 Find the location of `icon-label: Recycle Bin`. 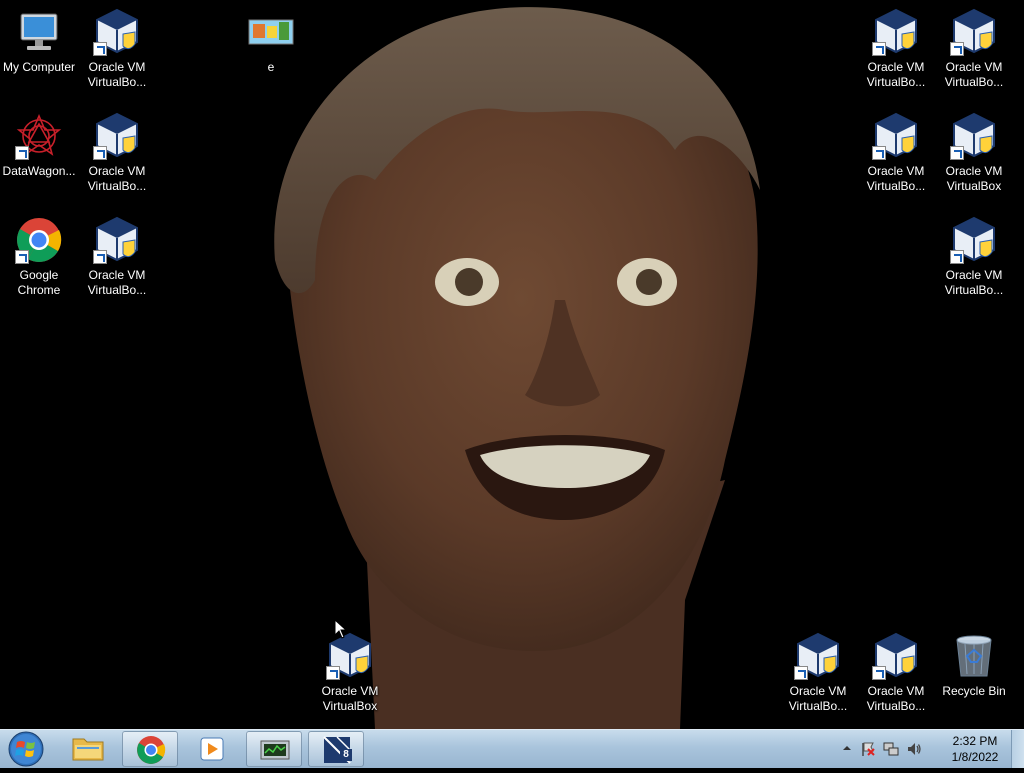

icon-label: Recycle Bin is located at coordinates (974, 691).